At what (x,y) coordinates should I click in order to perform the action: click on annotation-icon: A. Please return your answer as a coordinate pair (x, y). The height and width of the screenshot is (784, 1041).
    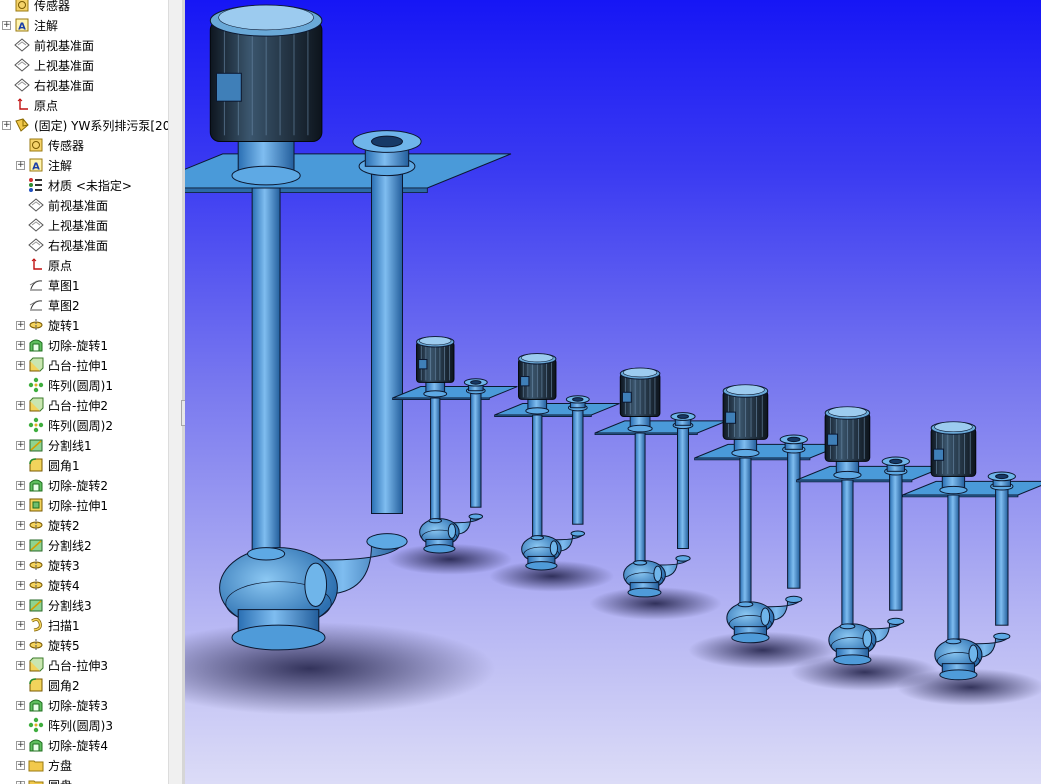
    Looking at the image, I should click on (36, 165).